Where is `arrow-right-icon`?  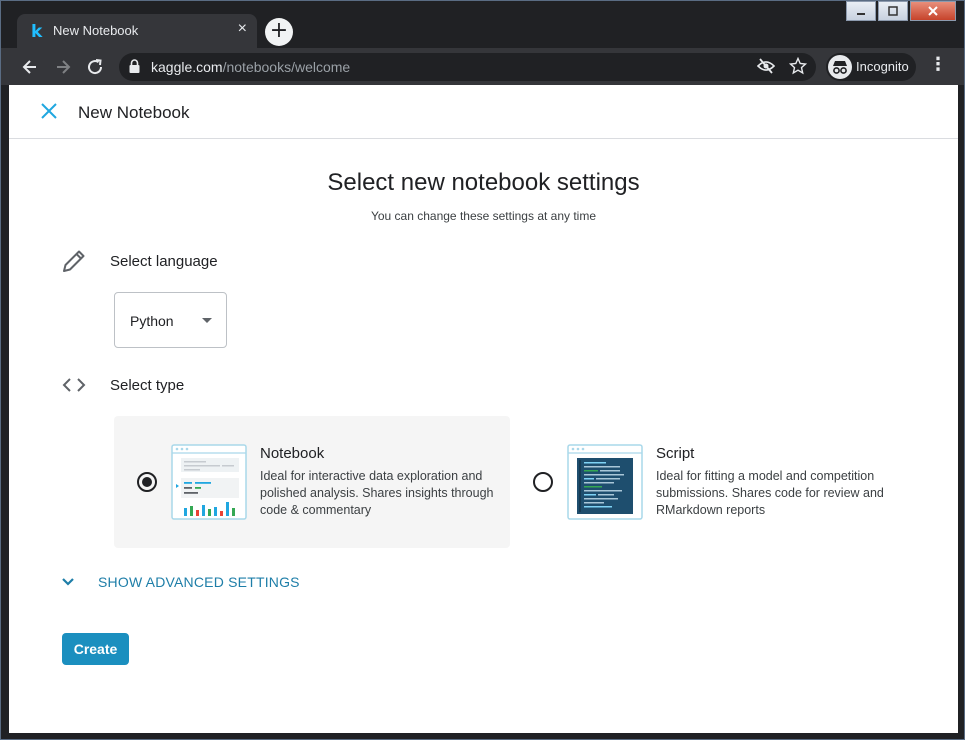 arrow-right-icon is located at coordinates (64, 67).